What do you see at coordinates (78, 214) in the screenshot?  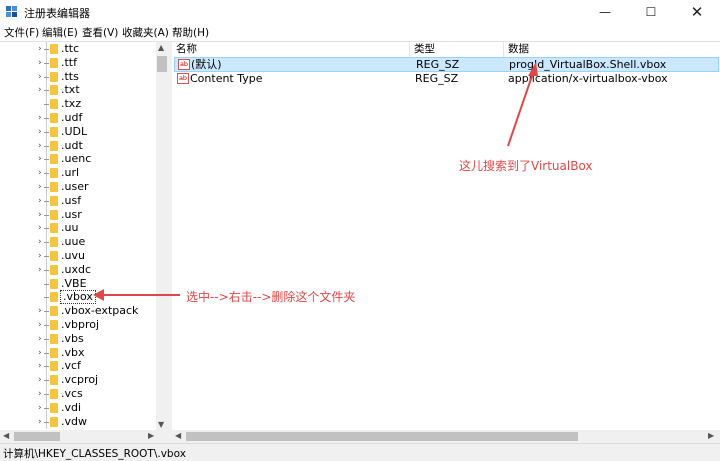 I see `tree-item: › .usr` at bounding box center [78, 214].